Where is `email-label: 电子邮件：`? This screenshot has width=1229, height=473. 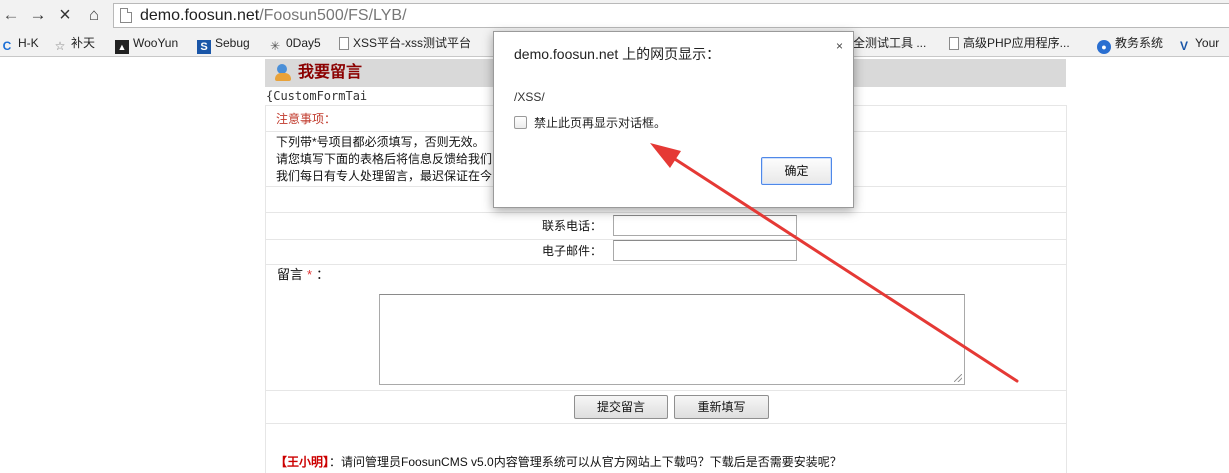
email-label: 电子邮件： is located at coordinates (571, 251).